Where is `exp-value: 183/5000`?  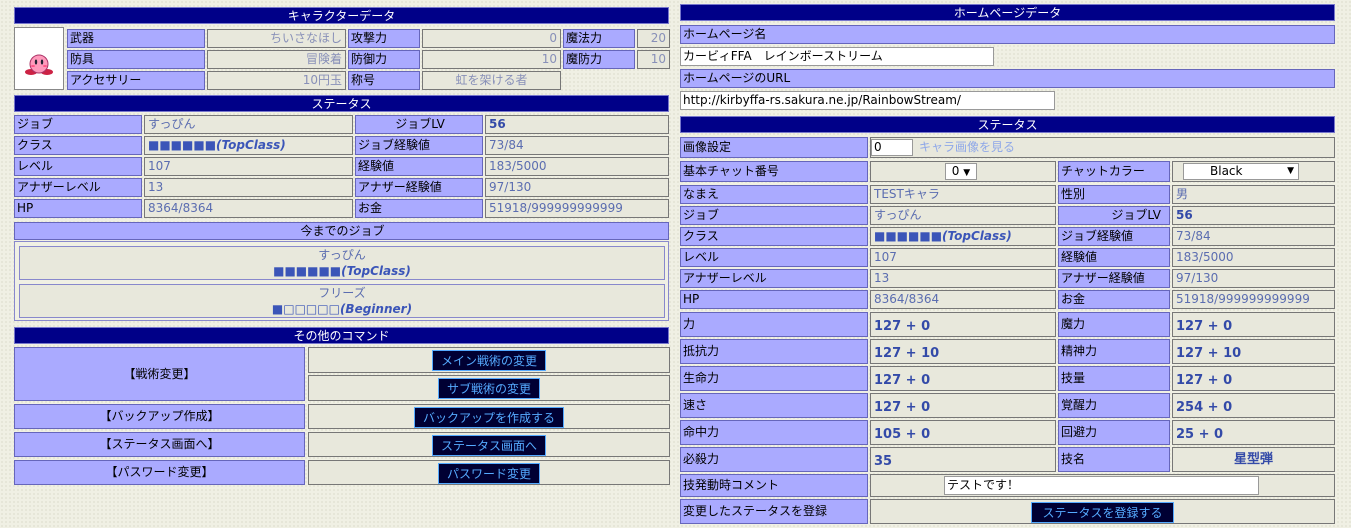 exp-value: 183/5000 is located at coordinates (577, 166).